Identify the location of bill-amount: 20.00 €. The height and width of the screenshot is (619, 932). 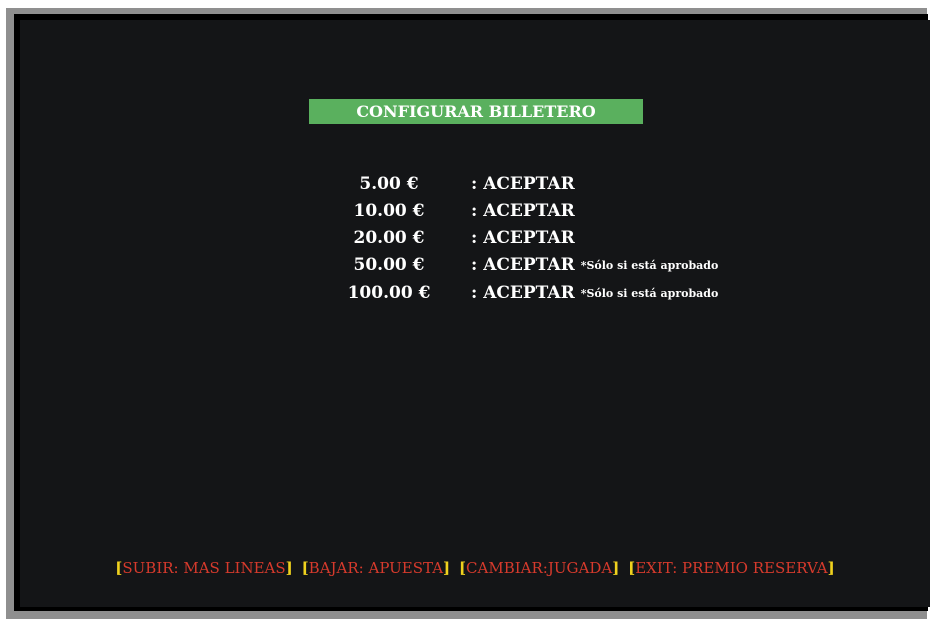
(389, 238).